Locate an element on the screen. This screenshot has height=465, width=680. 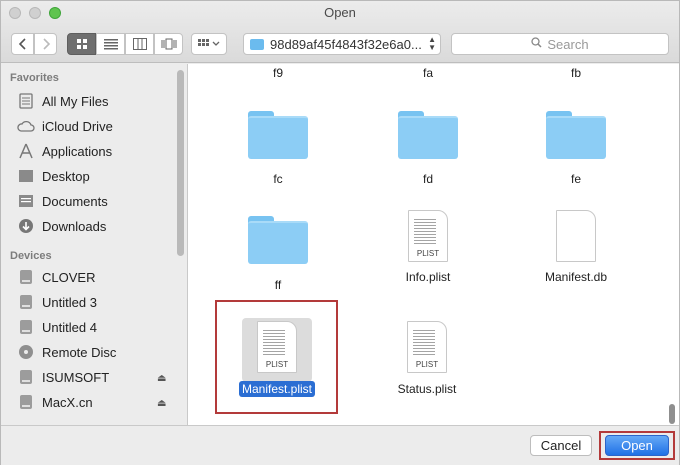
sidebar-item-applications: Applications is located at coordinates (92, 151).